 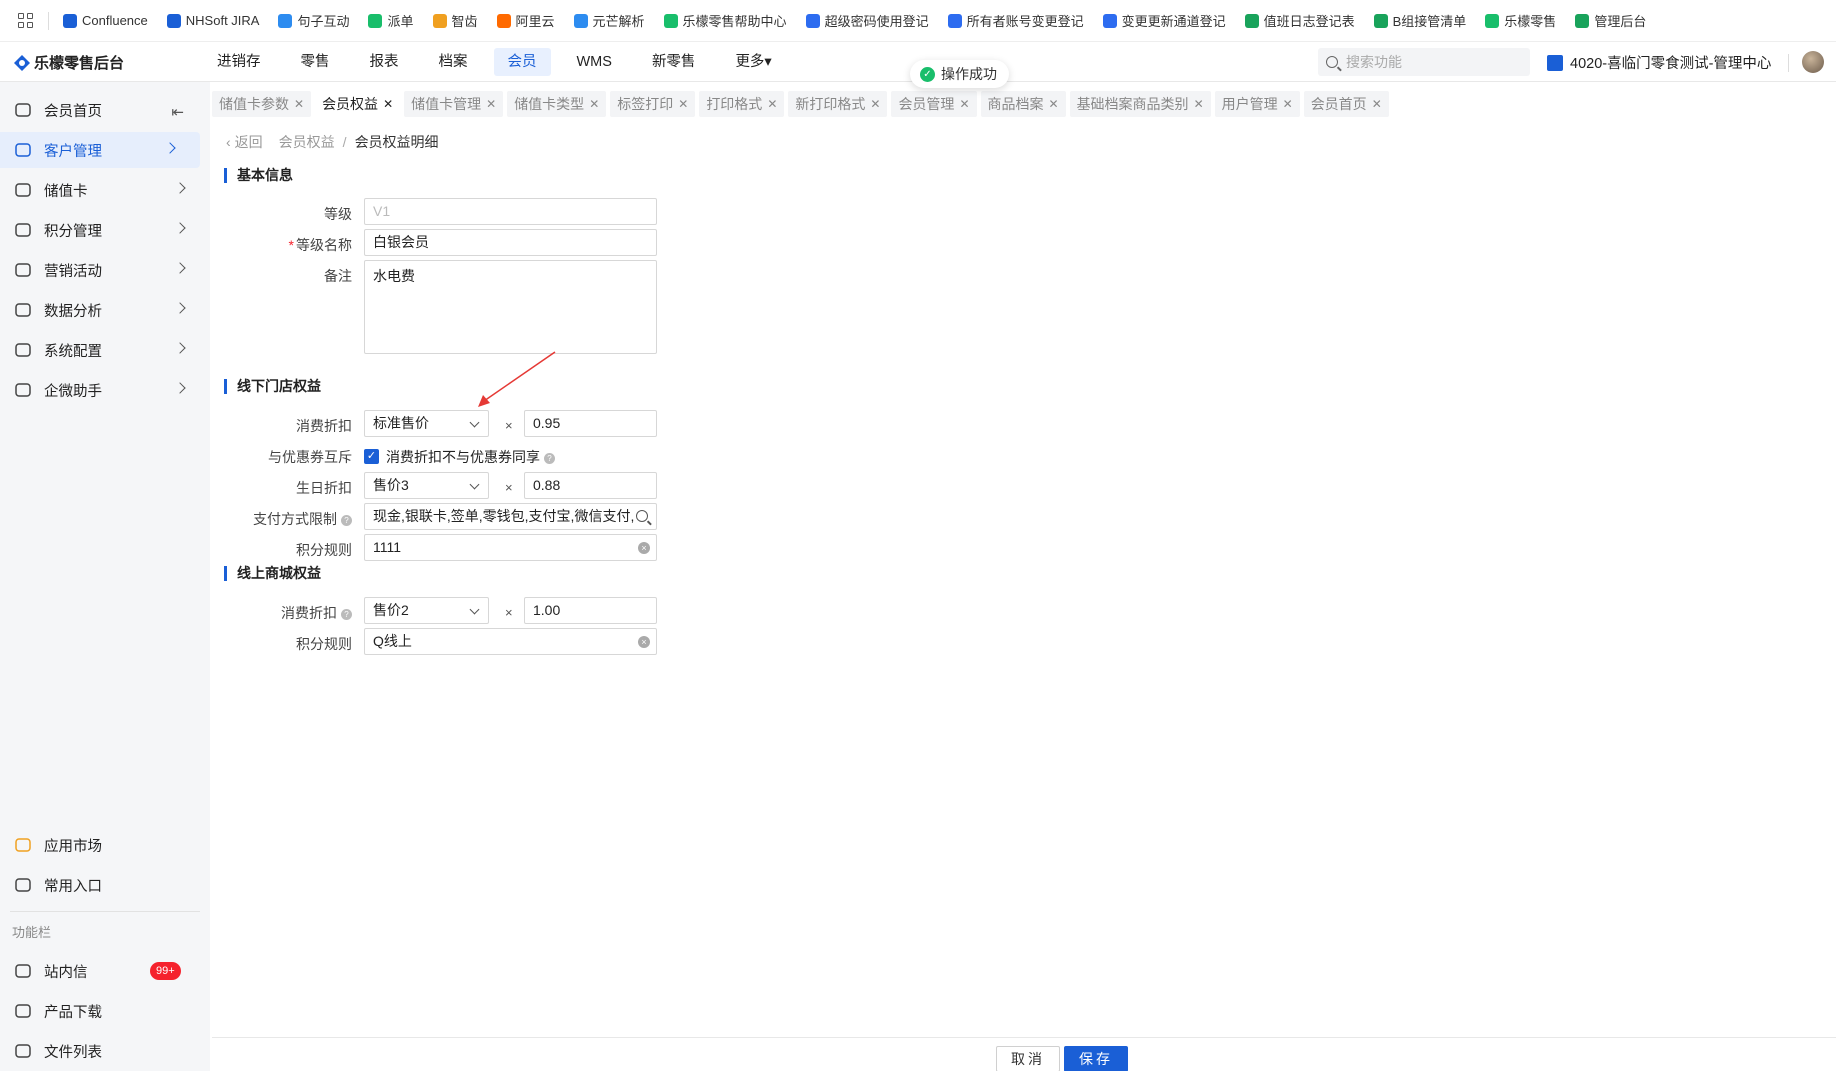 I want to click on top-nav-item-5: WMS, so click(x=594, y=62).